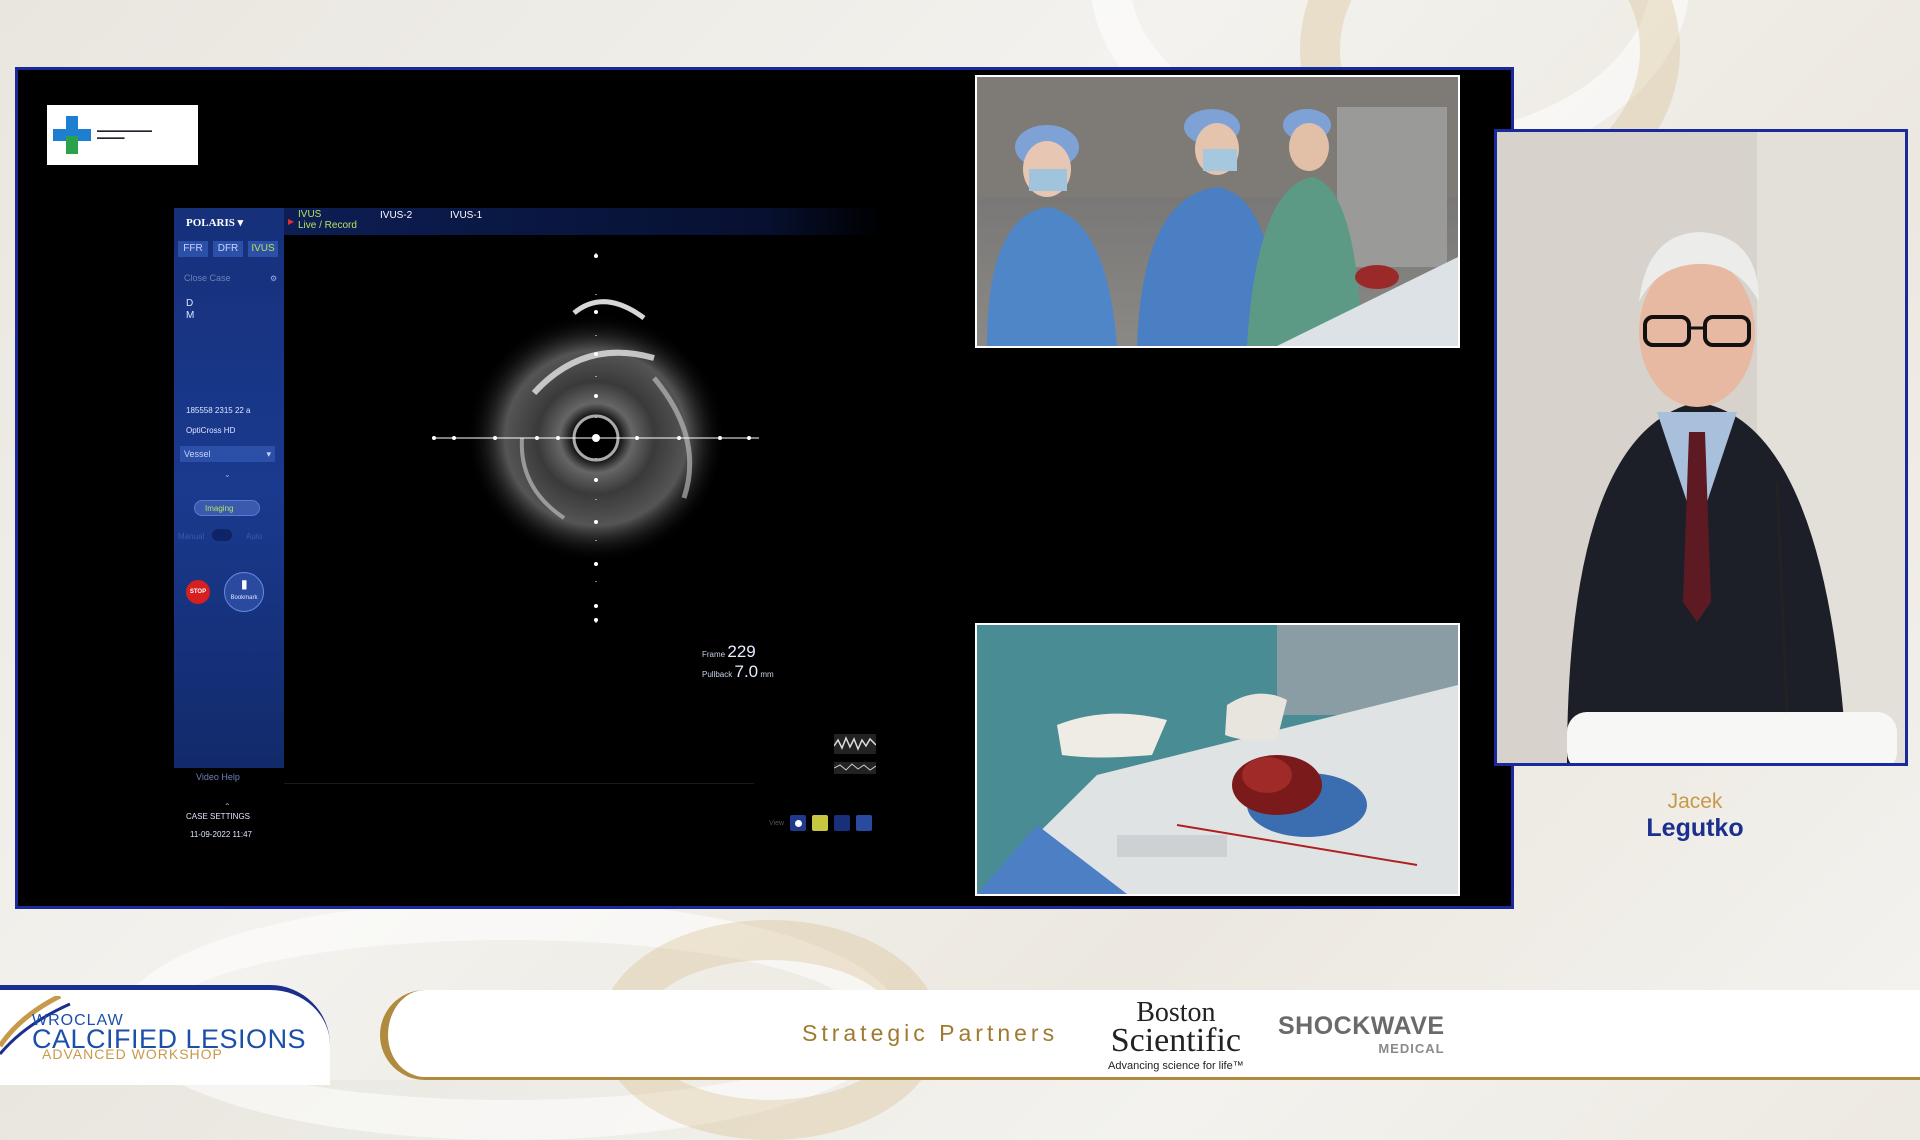 This screenshot has height=1140, width=1920. What do you see at coordinates (714, 654) in the screenshot?
I see `frame-label: Frame` at bounding box center [714, 654].